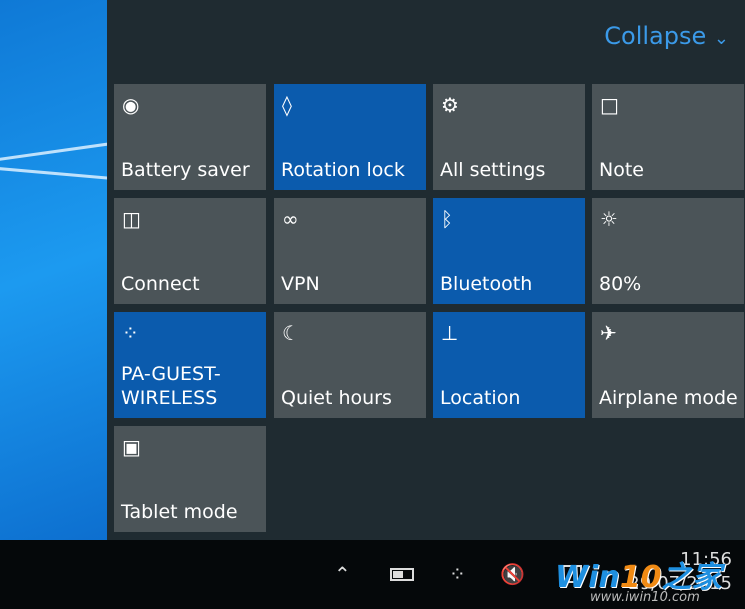 Image resolution: width=745 pixels, height=609 pixels. Describe the element at coordinates (668, 137) in the screenshot. I see `tile-note: □ Note` at that location.